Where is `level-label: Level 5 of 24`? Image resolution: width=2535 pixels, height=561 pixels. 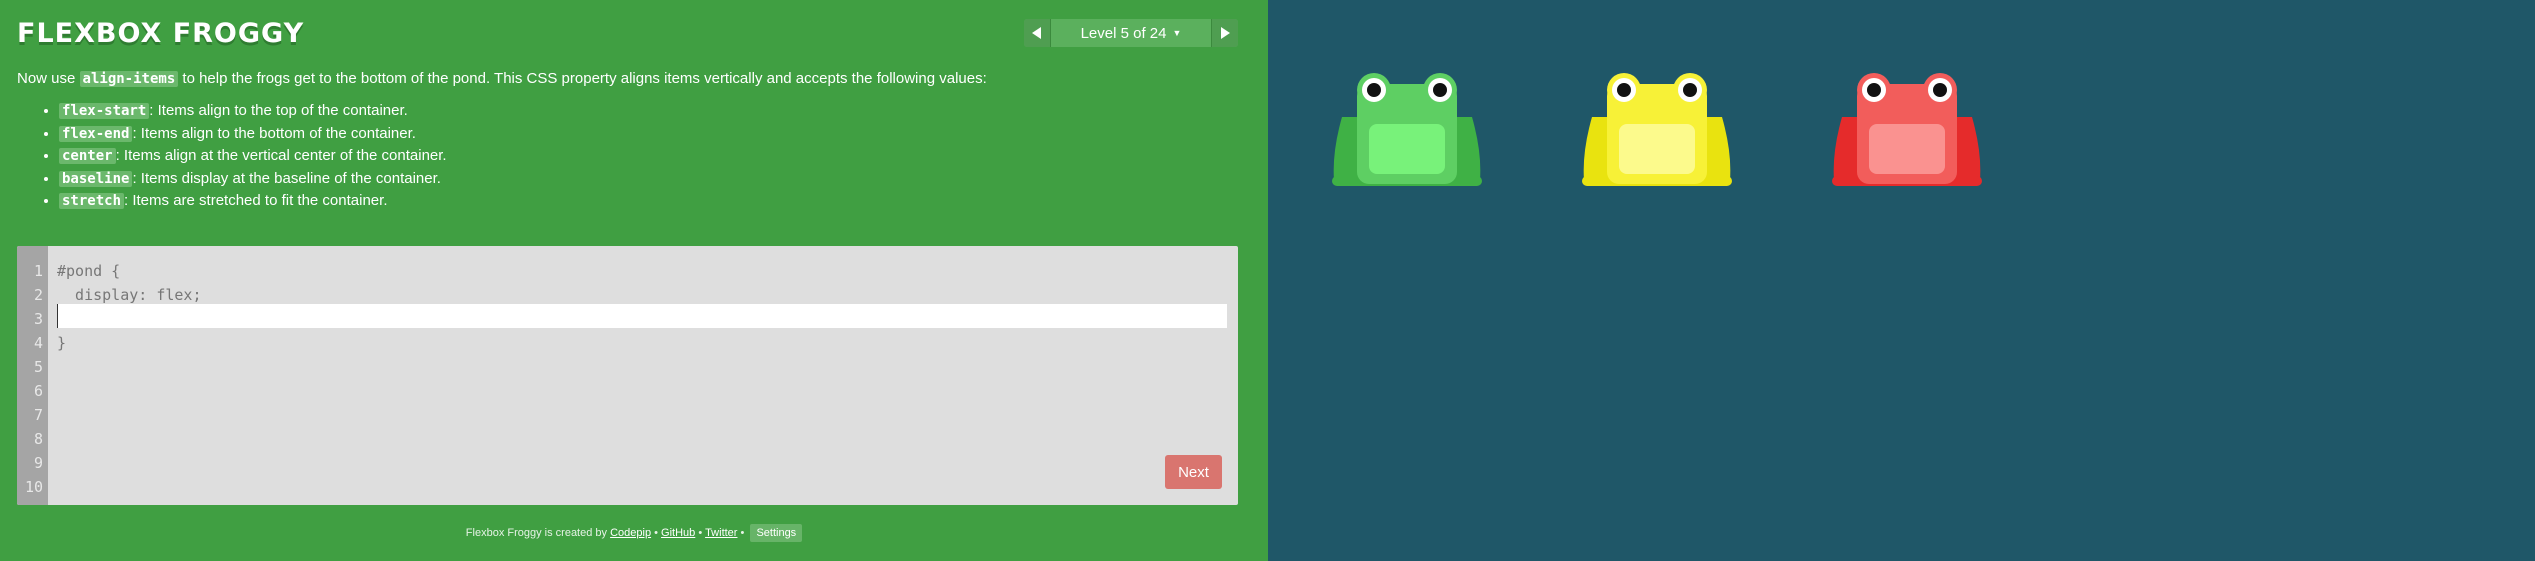 level-label: Level 5 of 24 is located at coordinates (1123, 33).